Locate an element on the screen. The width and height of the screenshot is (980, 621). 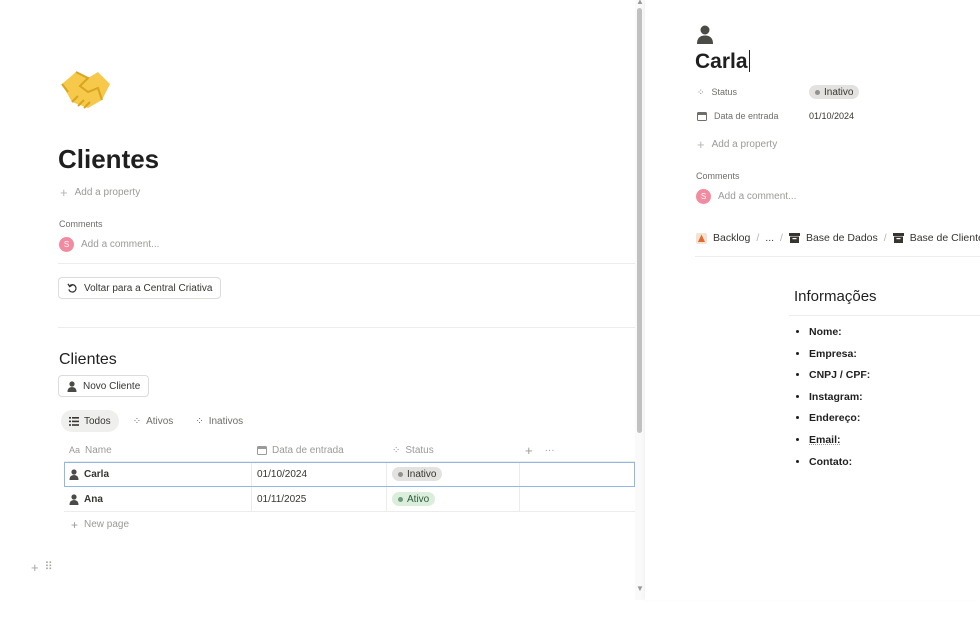
tab-label: Inativos is located at coordinates (226, 421).